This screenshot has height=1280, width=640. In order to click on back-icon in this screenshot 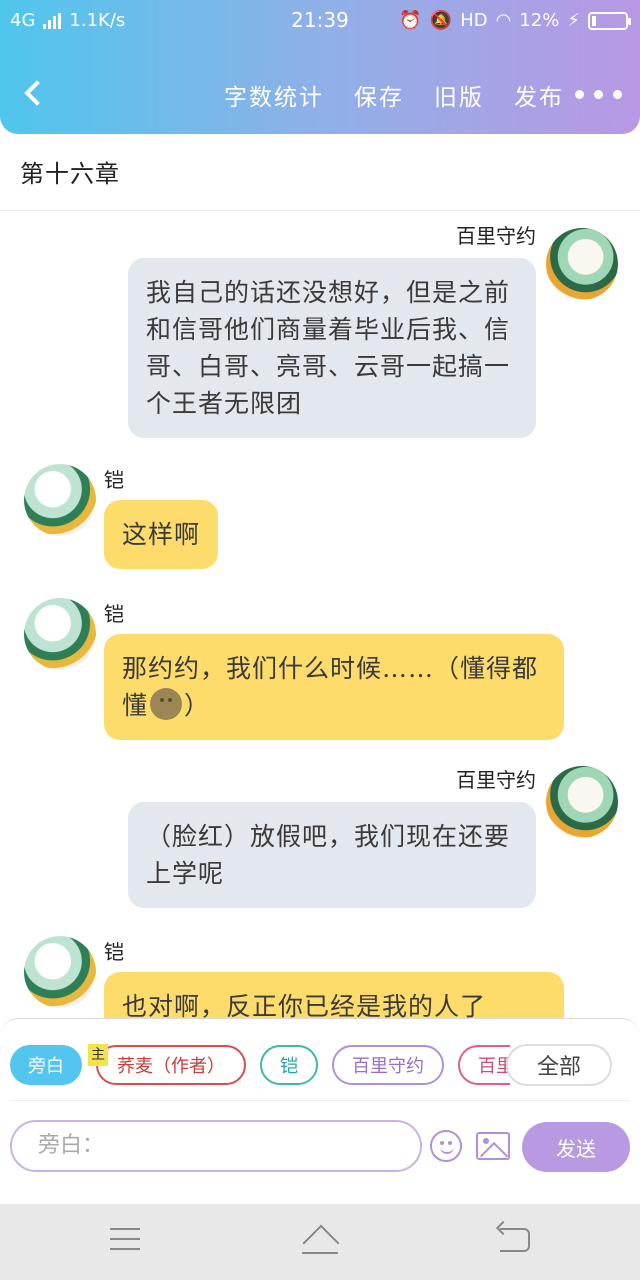, I will do `click(515, 1240)`.